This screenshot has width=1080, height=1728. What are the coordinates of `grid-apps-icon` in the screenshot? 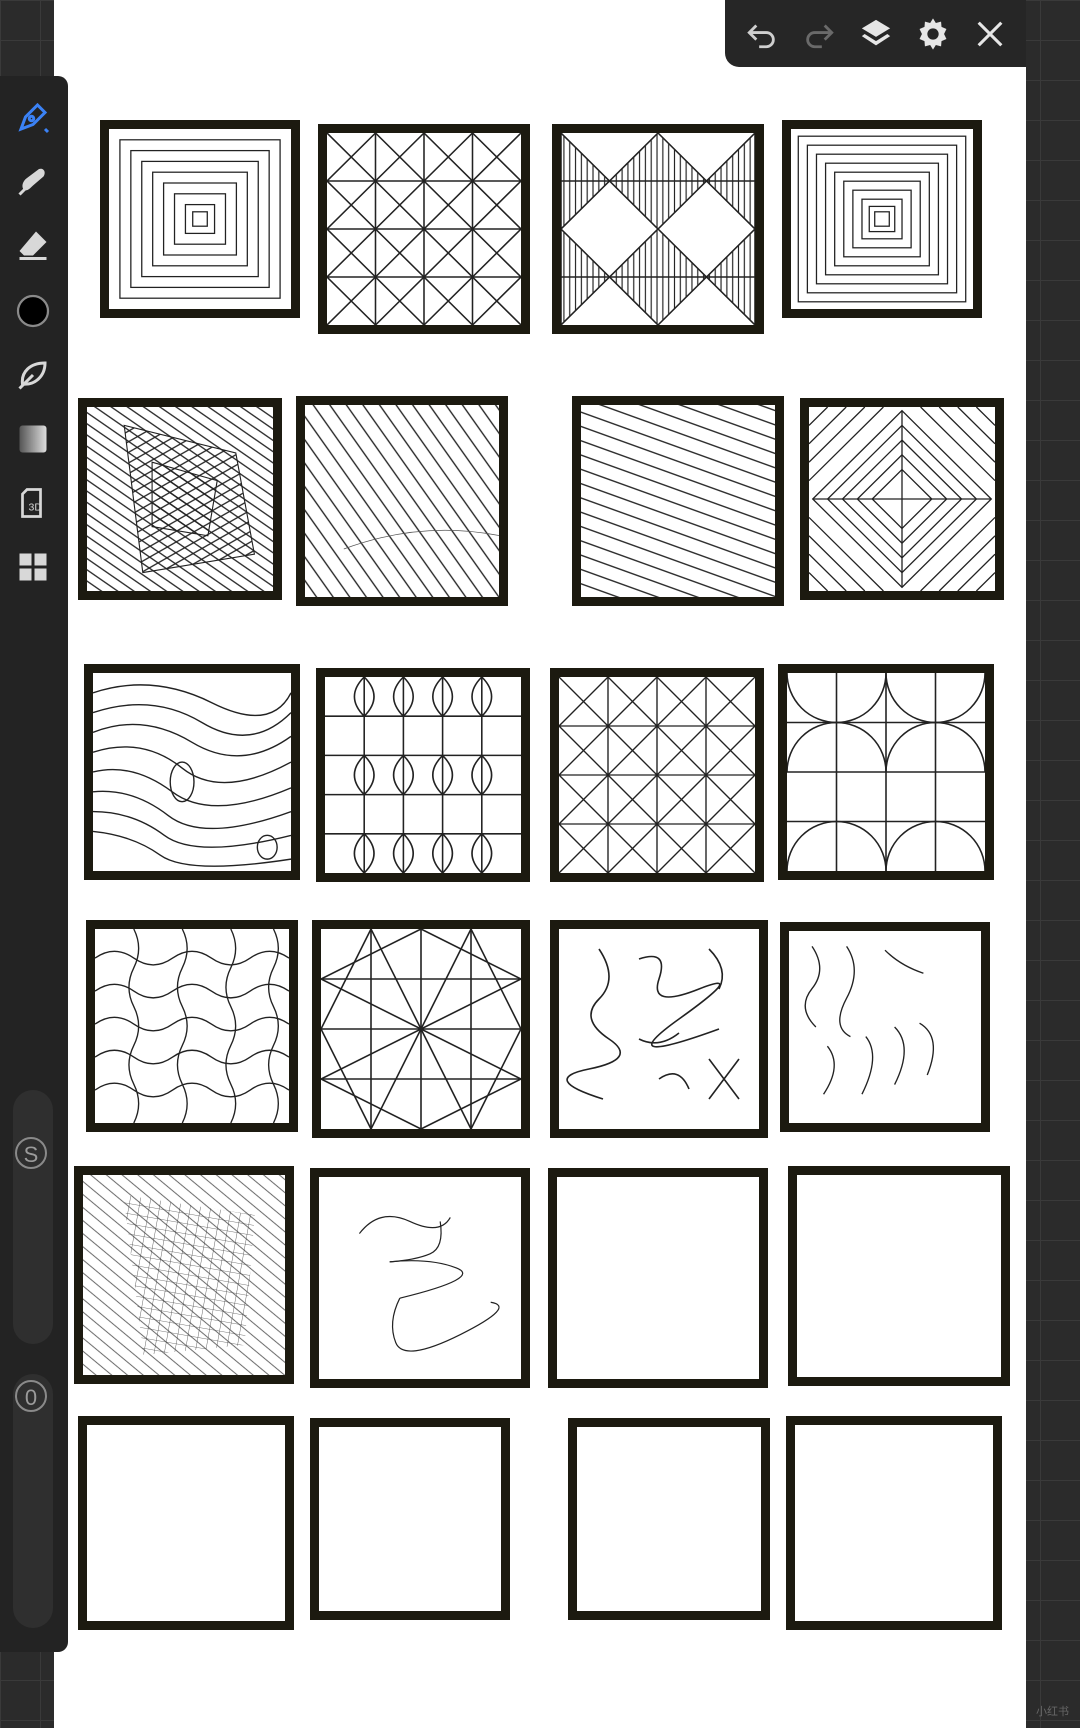 It's located at (33, 567).